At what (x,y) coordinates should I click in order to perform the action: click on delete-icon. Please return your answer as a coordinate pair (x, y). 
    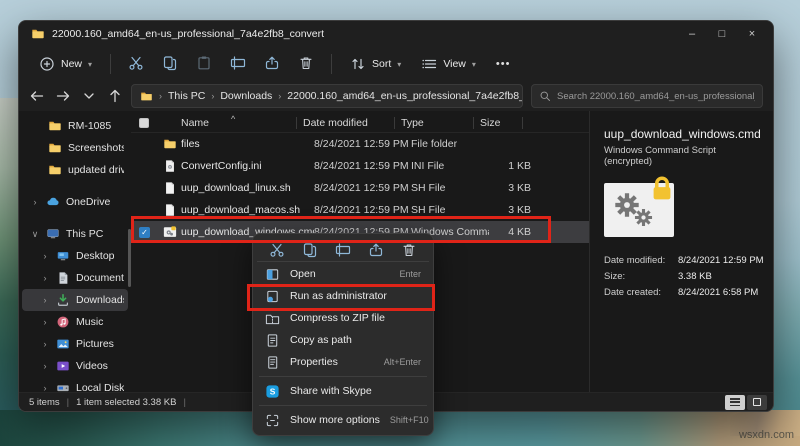
    Looking at the image, I should click on (409, 250).